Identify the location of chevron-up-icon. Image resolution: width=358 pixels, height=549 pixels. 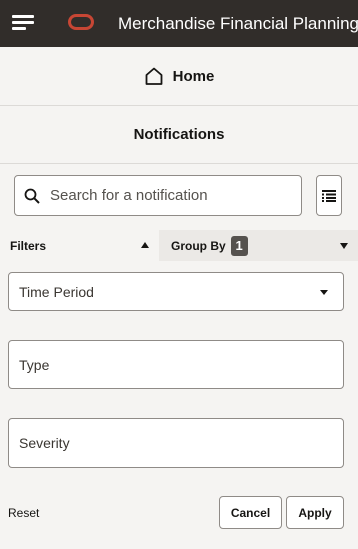
(145, 245).